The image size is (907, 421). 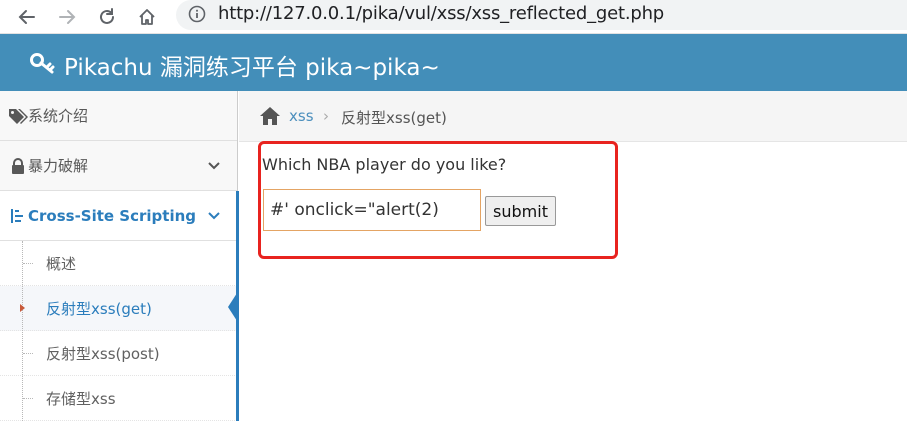 I want to click on forward-icon, so click(x=67, y=17).